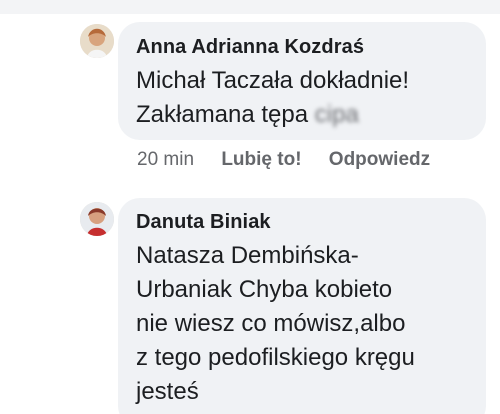 The image size is (500, 414). What do you see at coordinates (167, 391) in the screenshot?
I see `comment-text-line-5: jesteś` at bounding box center [167, 391].